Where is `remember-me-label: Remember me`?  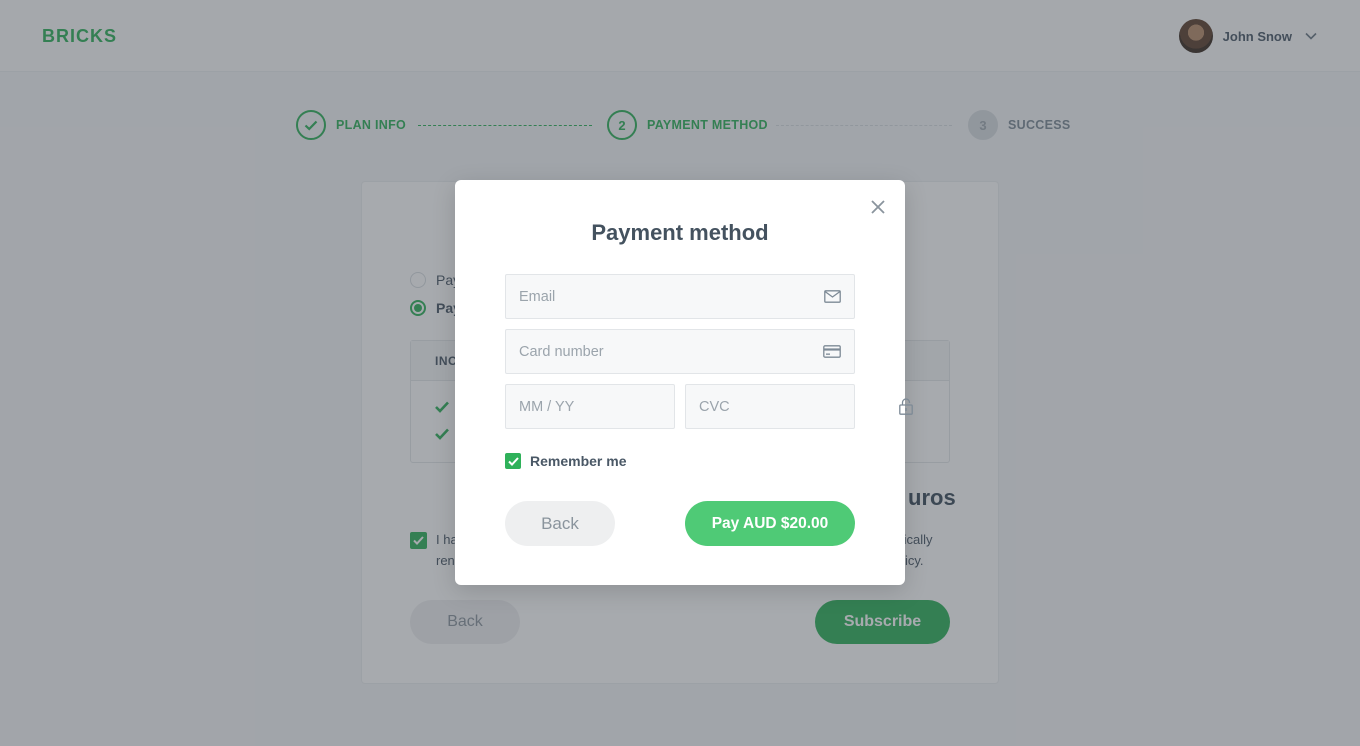
remember-me-label: Remember me is located at coordinates (578, 461).